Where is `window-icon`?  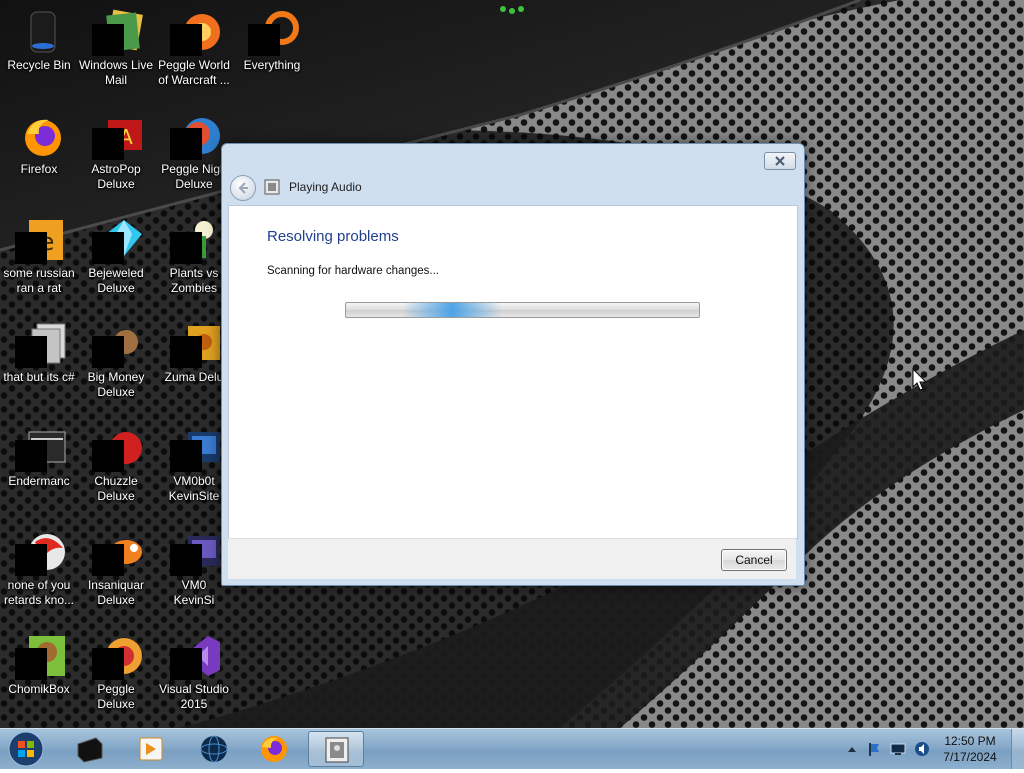
window-icon is located at coordinates (40, 448).